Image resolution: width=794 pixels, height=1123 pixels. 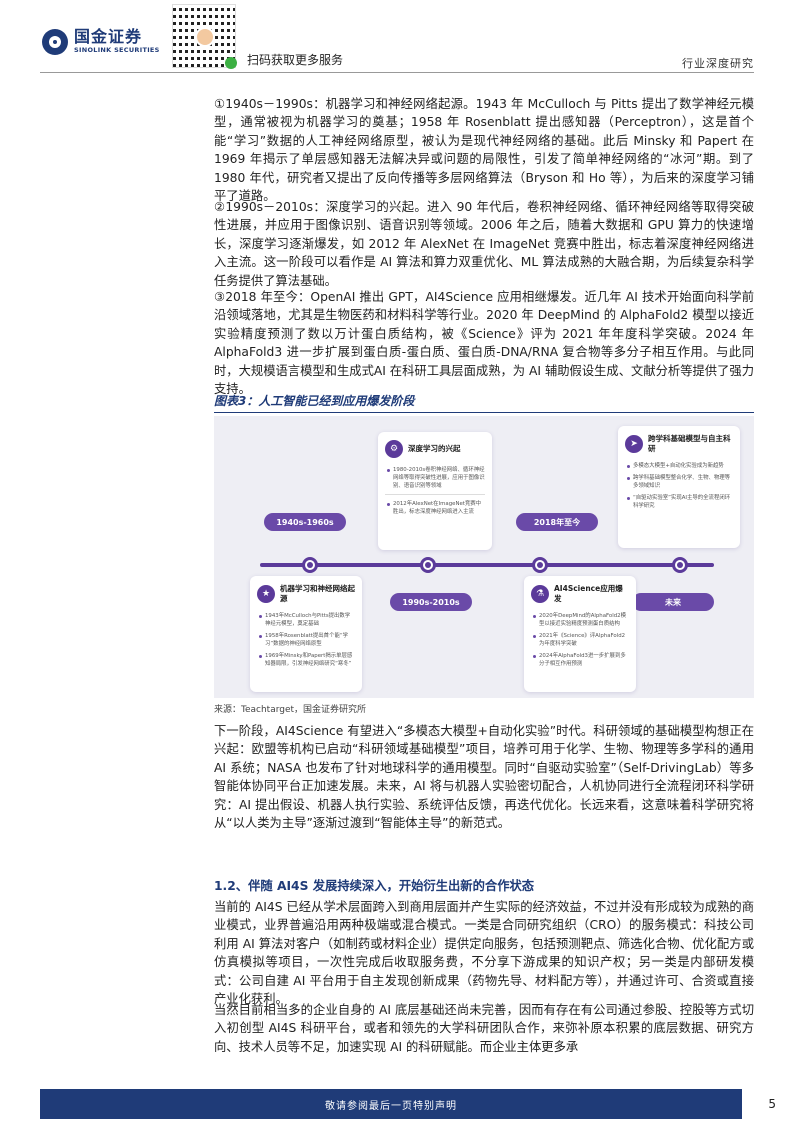 What do you see at coordinates (397, 40) in the screenshot?
I see `page-header: 国金证券 SINOLINK SECURITIES 扫码获取更多服务 行业深度研究` at bounding box center [397, 40].